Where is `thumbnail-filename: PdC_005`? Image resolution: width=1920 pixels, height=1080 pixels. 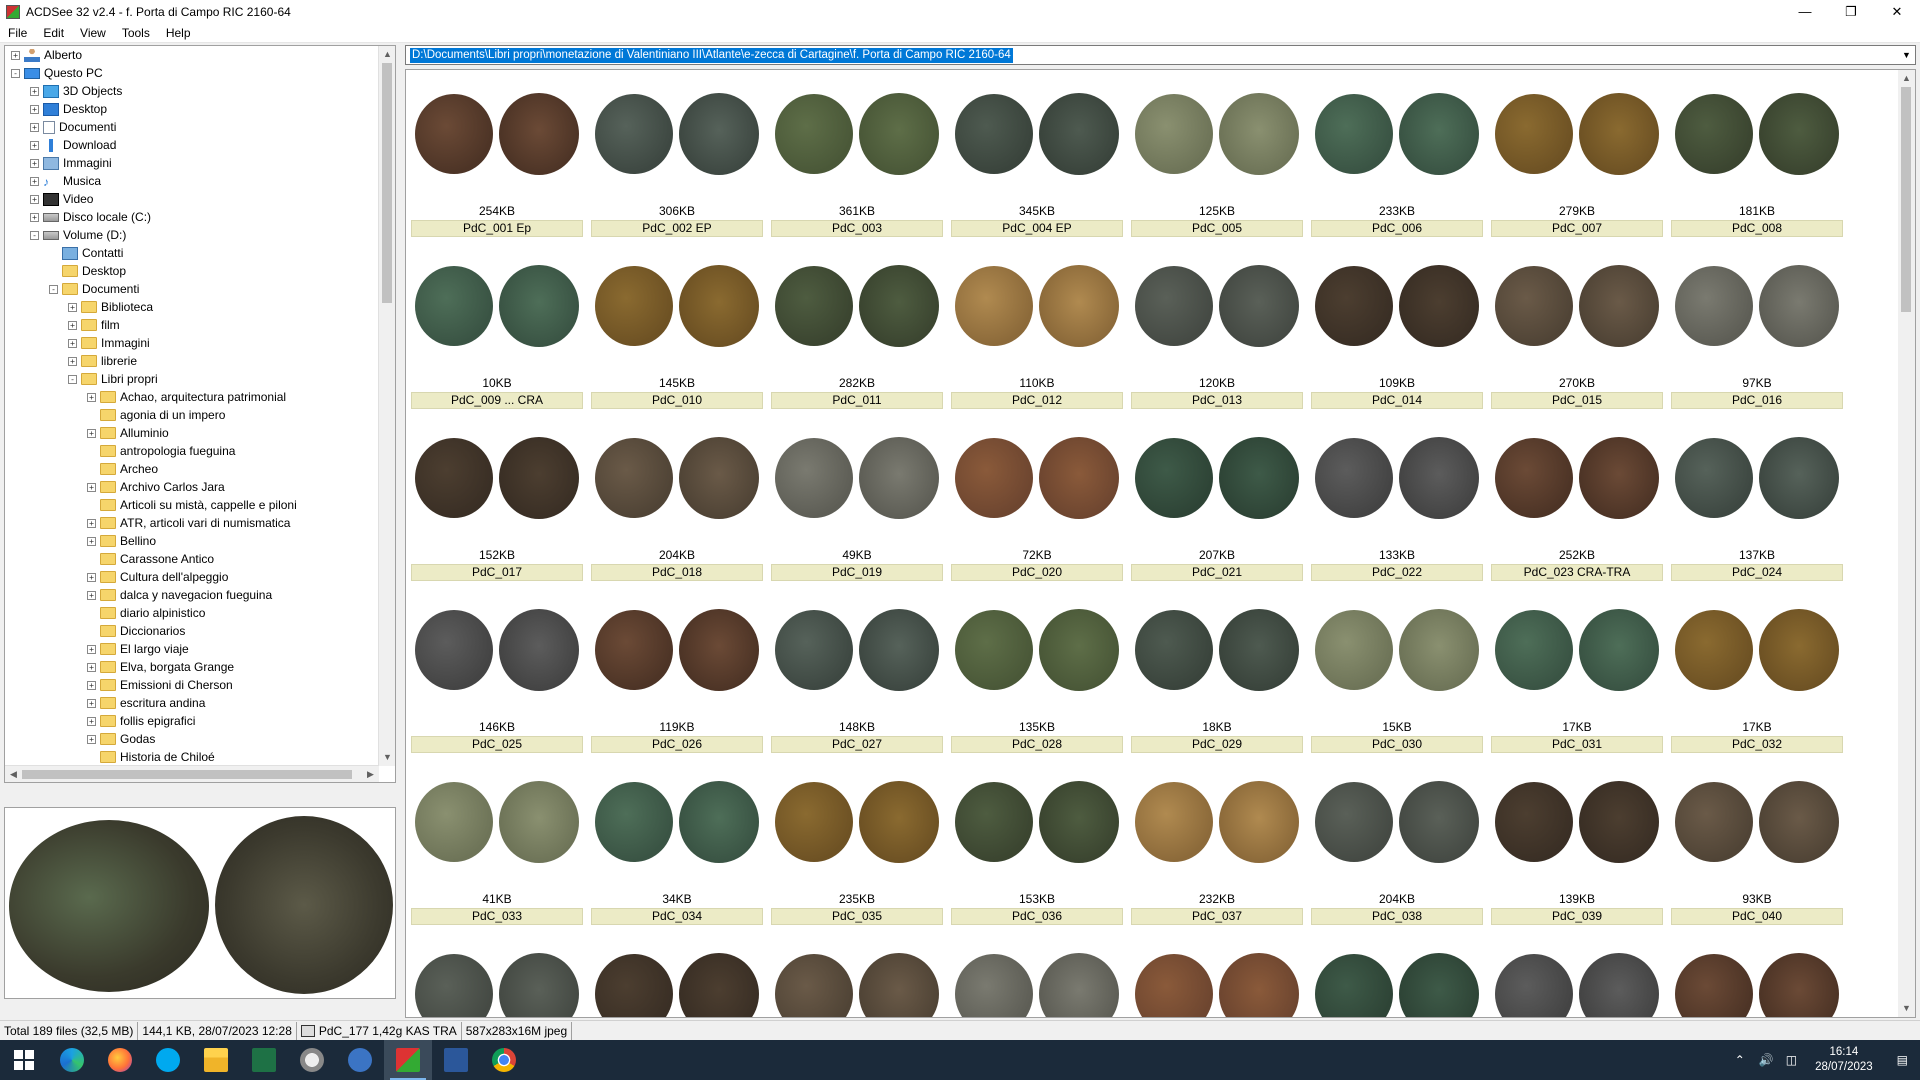 thumbnail-filename: PdC_005 is located at coordinates (1217, 228).